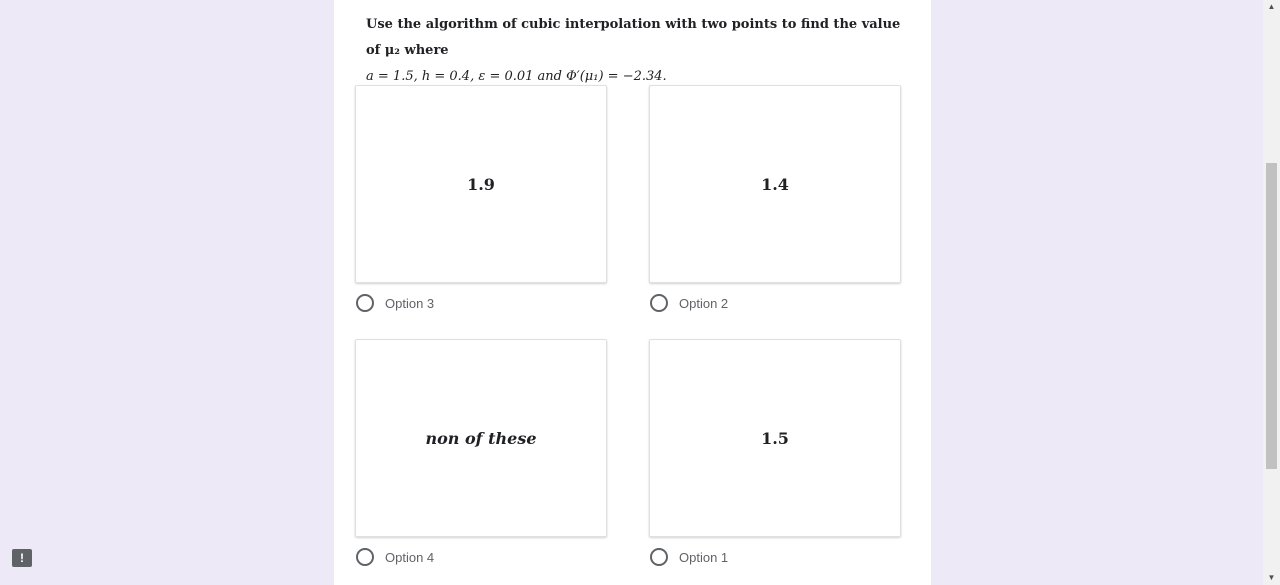 The height and width of the screenshot is (585, 1280). What do you see at coordinates (775, 557) in the screenshot?
I see `option-radio-row: Option 1` at bounding box center [775, 557].